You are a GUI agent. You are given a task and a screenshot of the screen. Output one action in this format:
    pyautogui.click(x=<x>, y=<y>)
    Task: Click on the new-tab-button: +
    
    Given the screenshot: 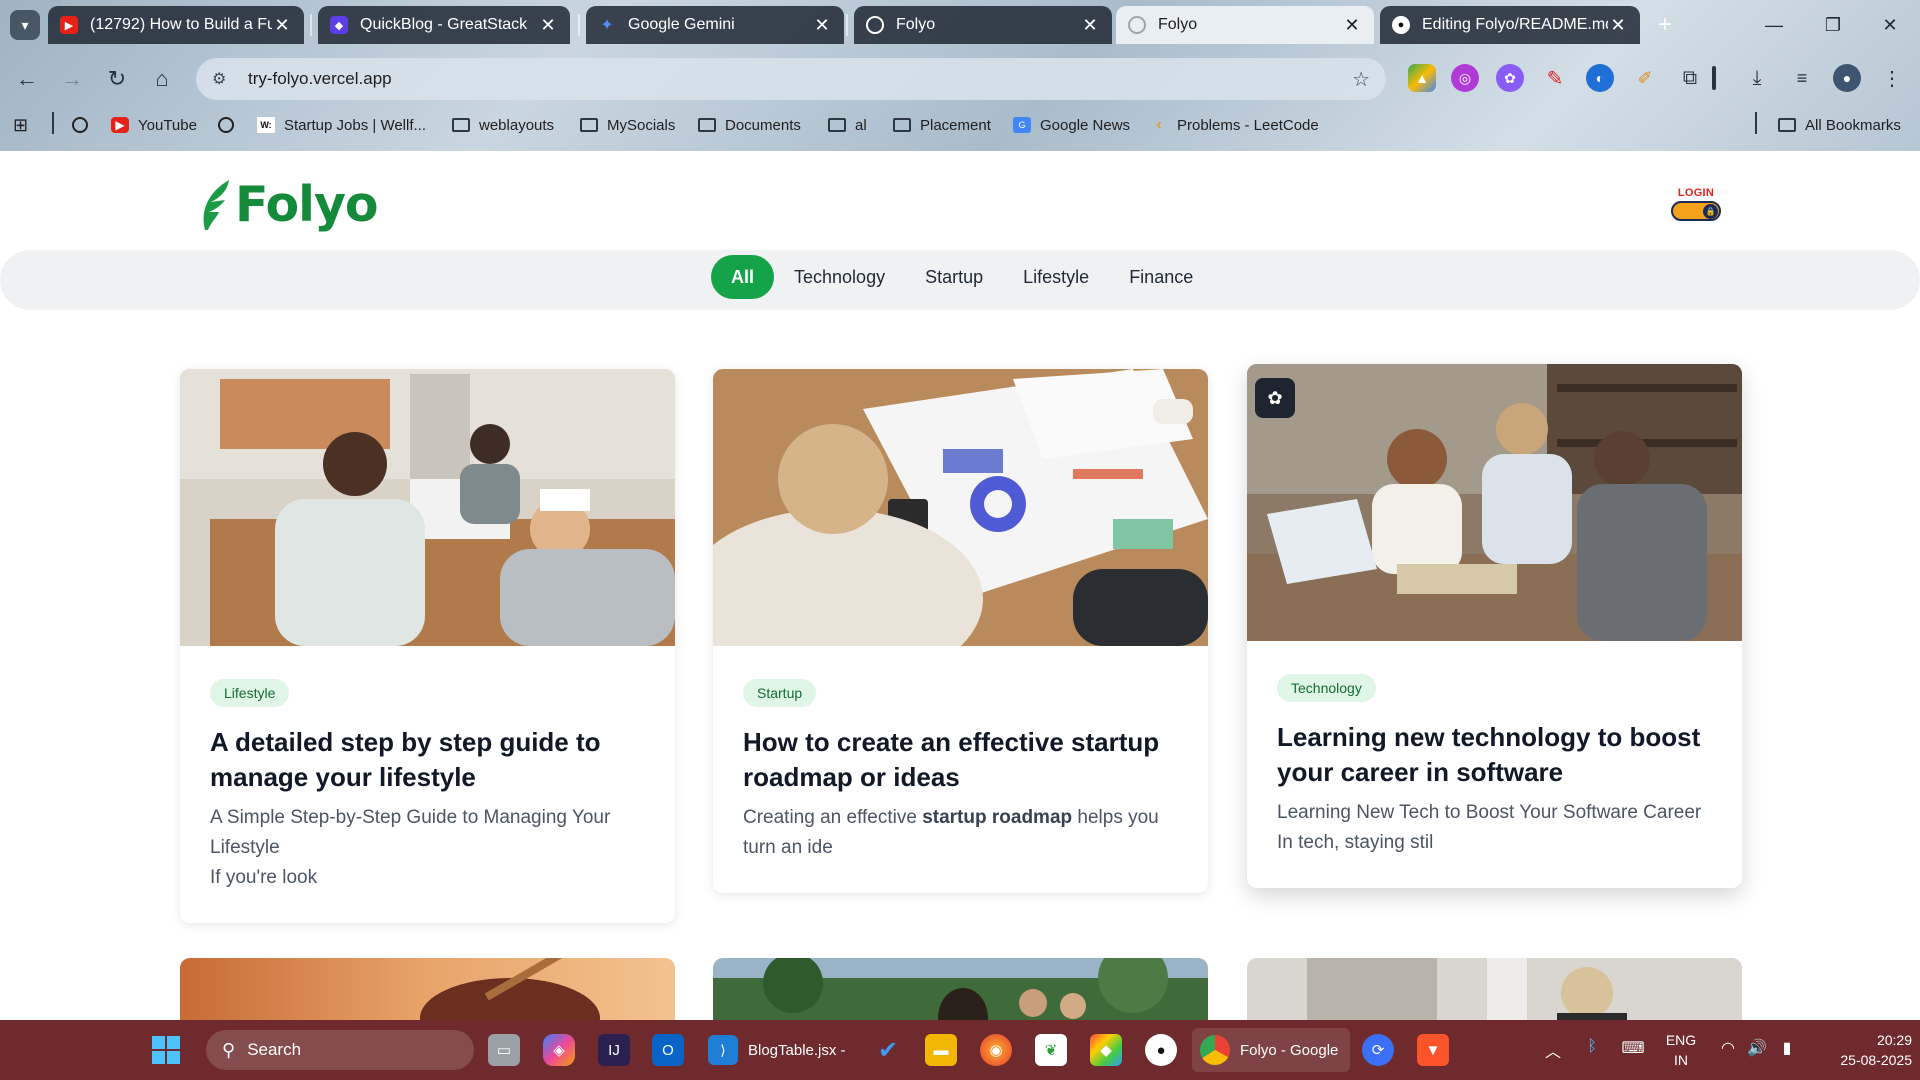 What is the action you would take?
    pyautogui.click(x=1665, y=25)
    